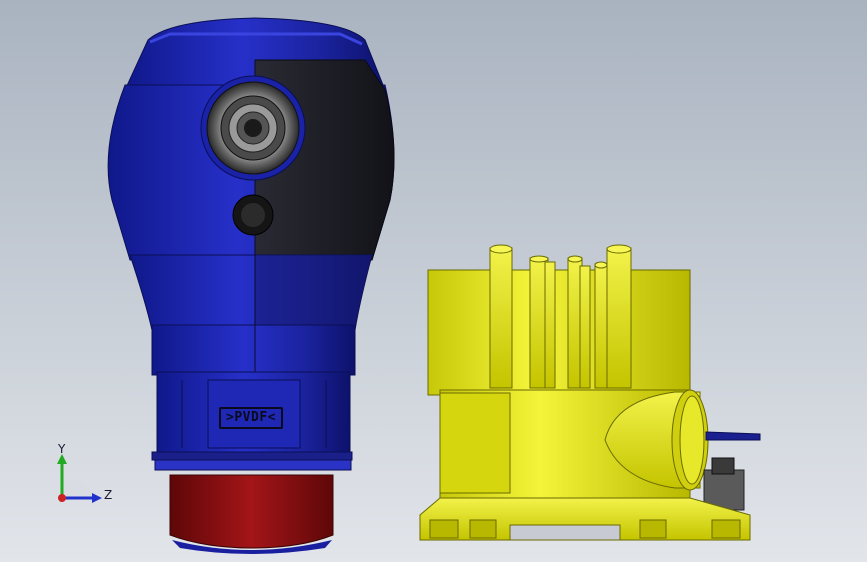 Image resolution: width=867 pixels, height=562 pixels. What do you see at coordinates (733, 436) in the screenshot?
I see `bracket-plate` at bounding box center [733, 436].